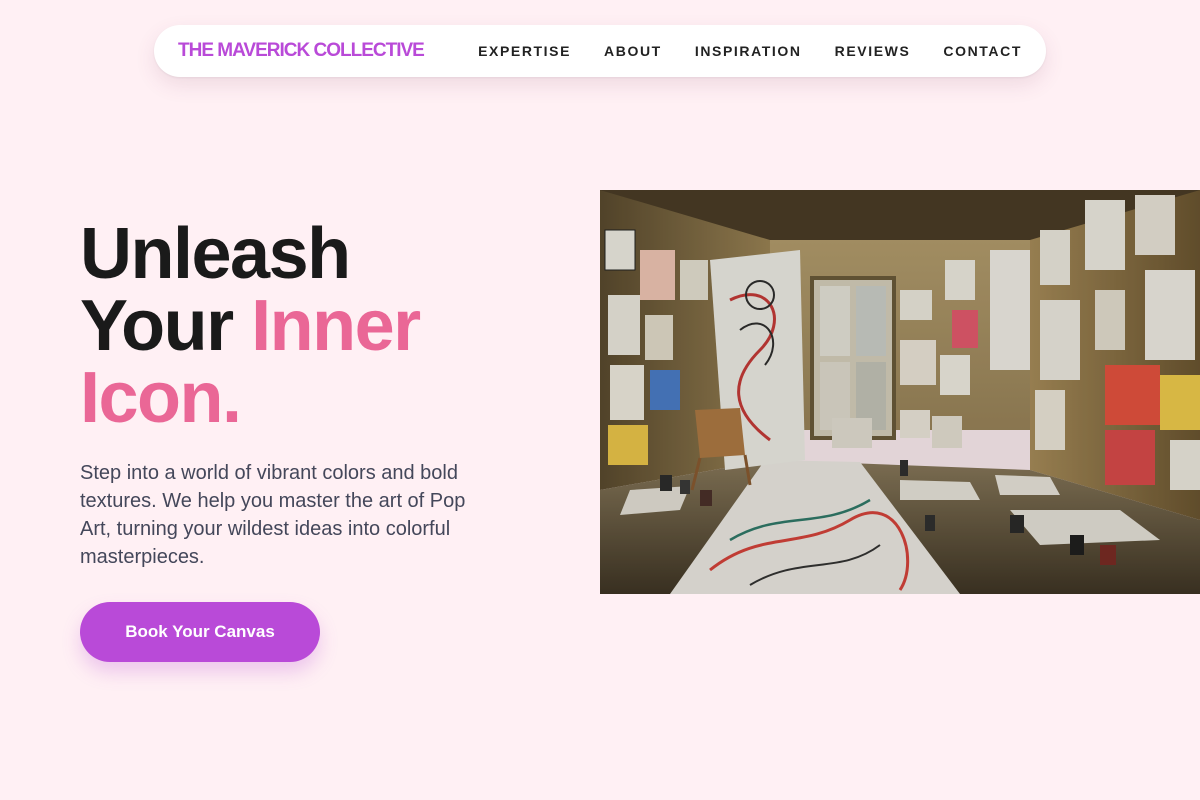 The image size is (1200, 800). What do you see at coordinates (301, 51) in the screenshot?
I see `brand-logo: THE MAVERICK COLLECTIVE` at bounding box center [301, 51].